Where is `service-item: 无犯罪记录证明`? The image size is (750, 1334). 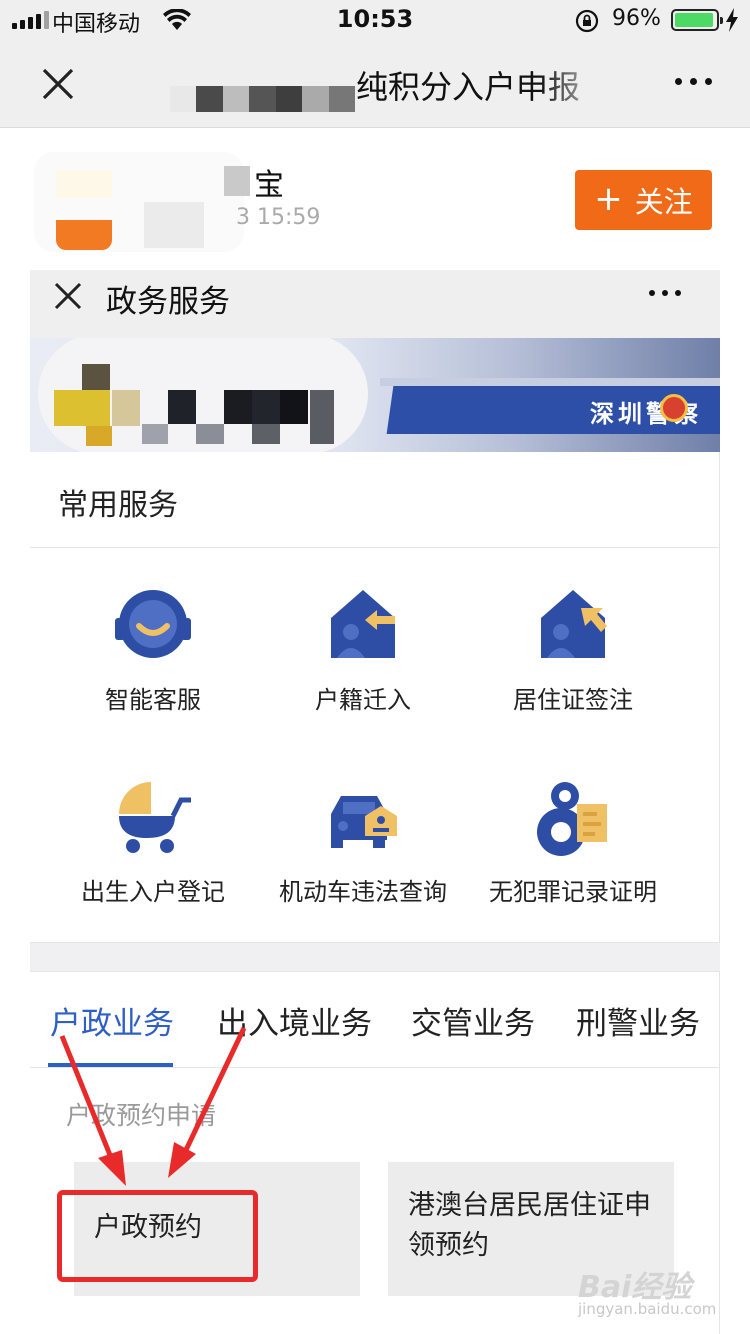 service-item: 无犯罪记录证明 is located at coordinates (573, 840).